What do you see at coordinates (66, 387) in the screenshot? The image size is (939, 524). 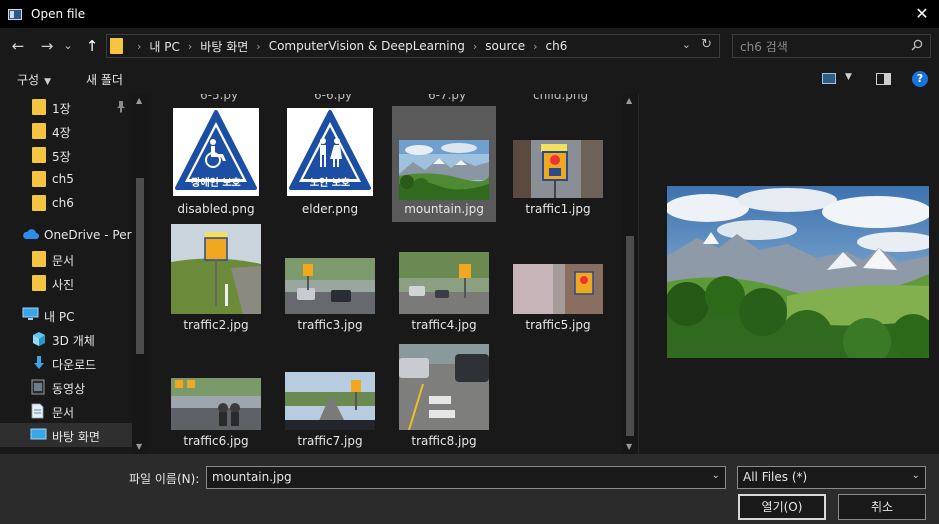 I see `sidebar-item-videos: 동영상` at bounding box center [66, 387].